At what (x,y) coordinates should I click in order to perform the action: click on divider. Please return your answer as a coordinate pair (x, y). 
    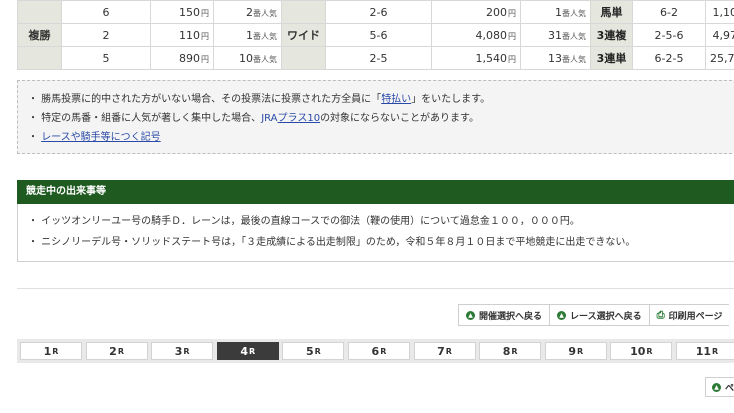
    Looking at the image, I should click on (375, 288).